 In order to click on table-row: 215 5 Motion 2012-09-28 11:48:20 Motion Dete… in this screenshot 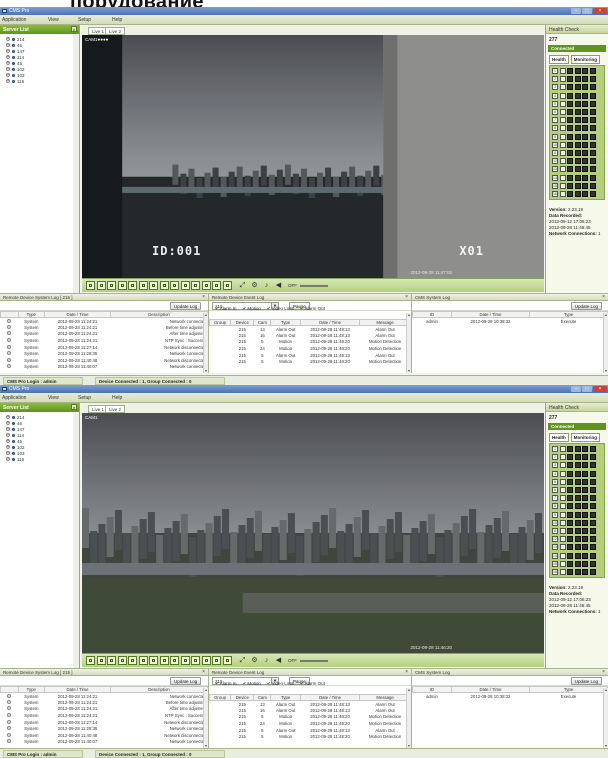, I will do `click(310, 342)`.